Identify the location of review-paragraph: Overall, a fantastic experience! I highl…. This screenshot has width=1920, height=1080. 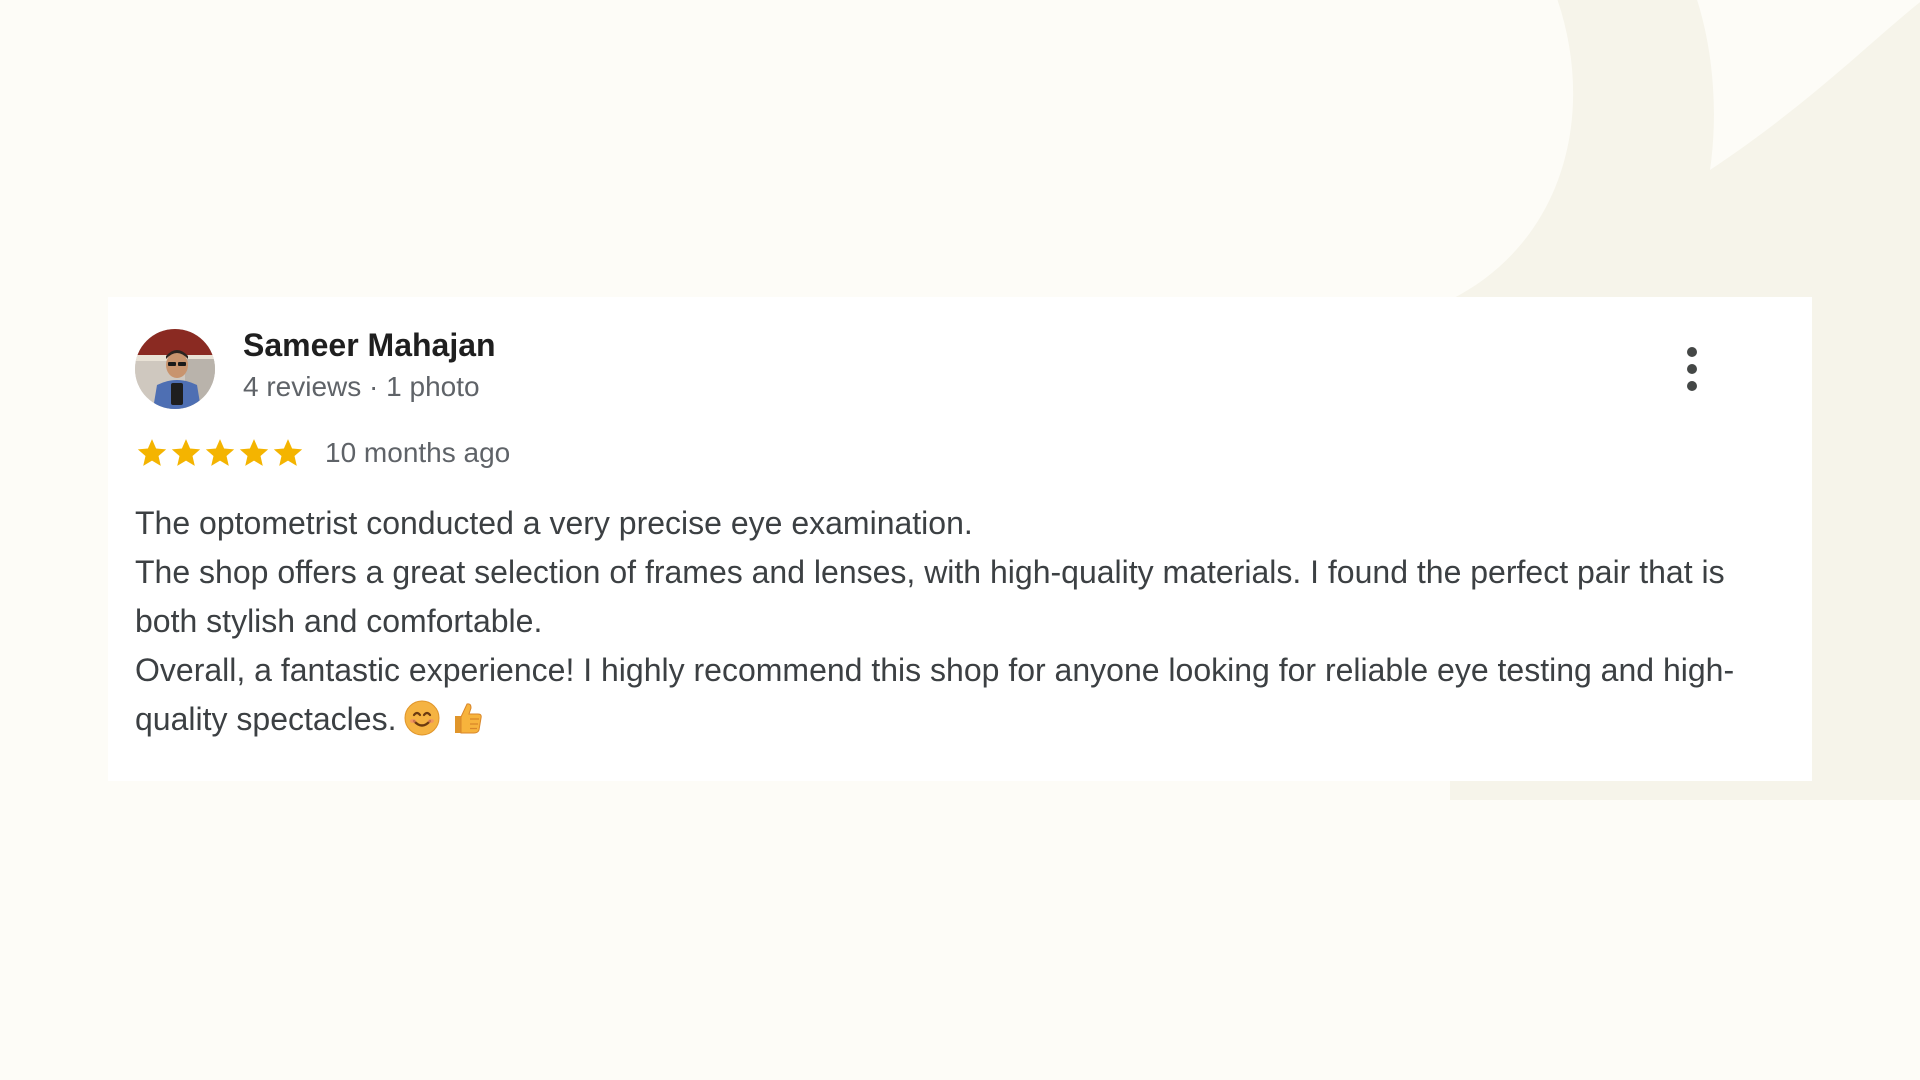
(955, 698).